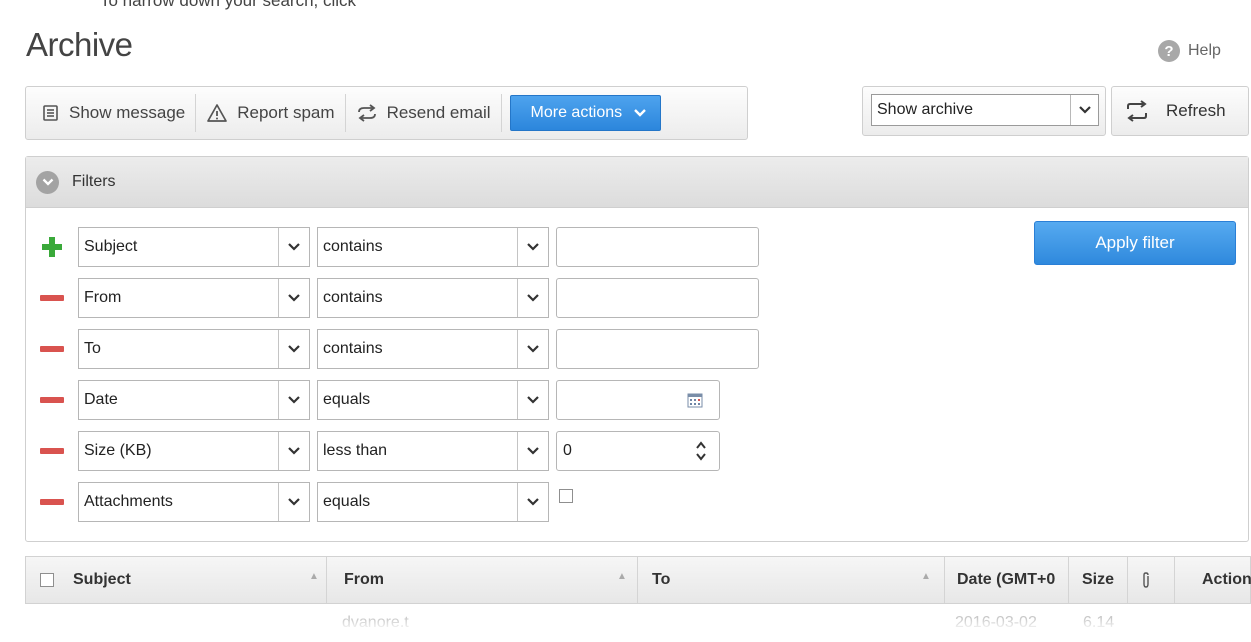 This screenshot has width=1251, height=642. Describe the element at coordinates (79, 44) in the screenshot. I see `page-title: Archive` at that location.